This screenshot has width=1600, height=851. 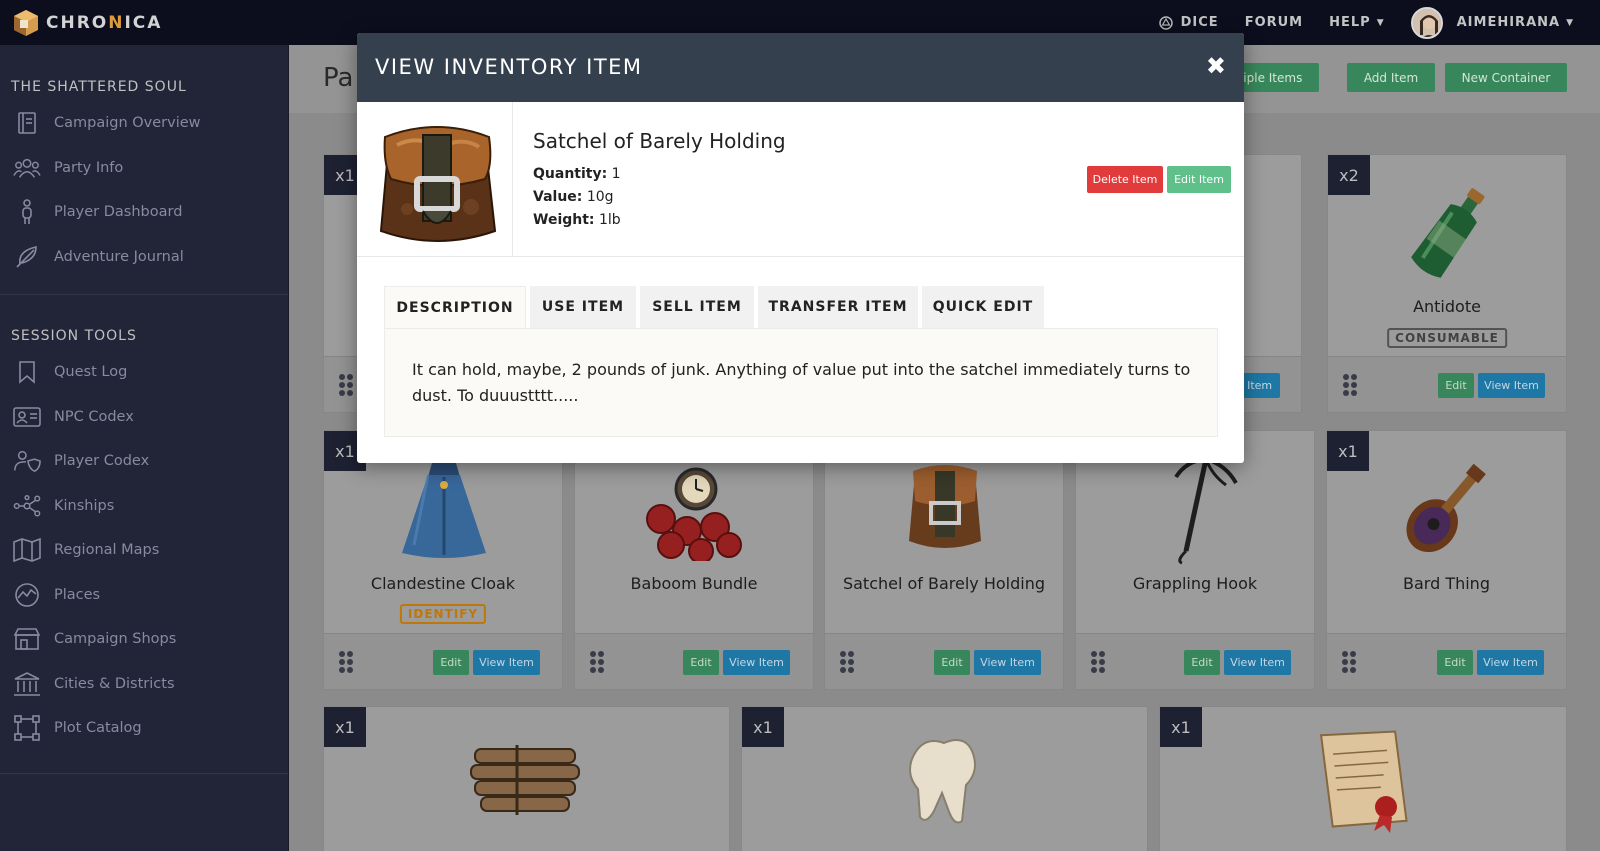 I want to click on edit-item-button: Edit Item, so click(x=1199, y=179).